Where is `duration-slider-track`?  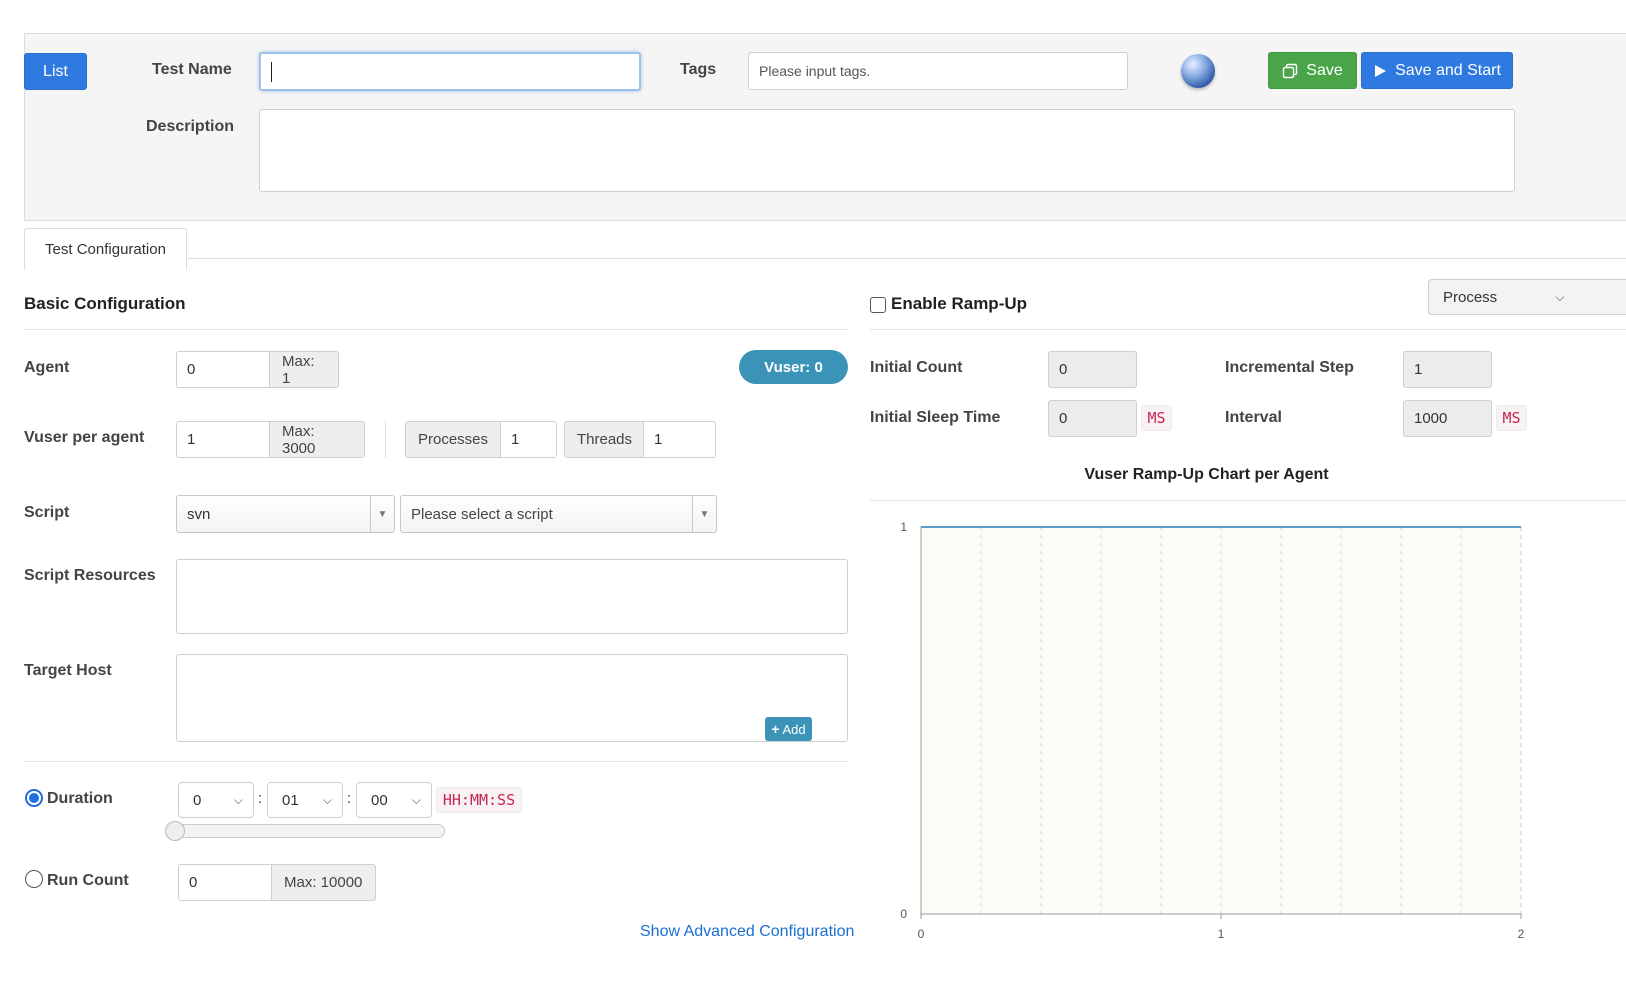
duration-slider-track is located at coordinates (310, 831).